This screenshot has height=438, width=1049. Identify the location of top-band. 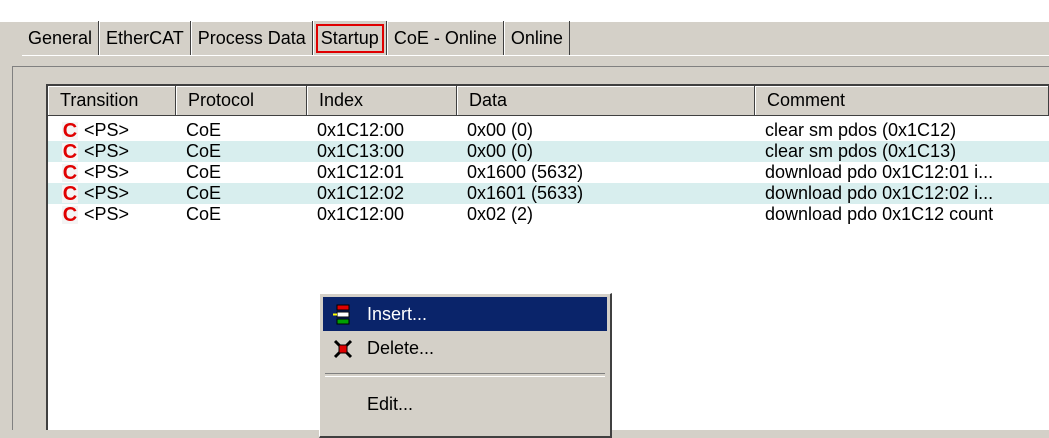
(524, 11).